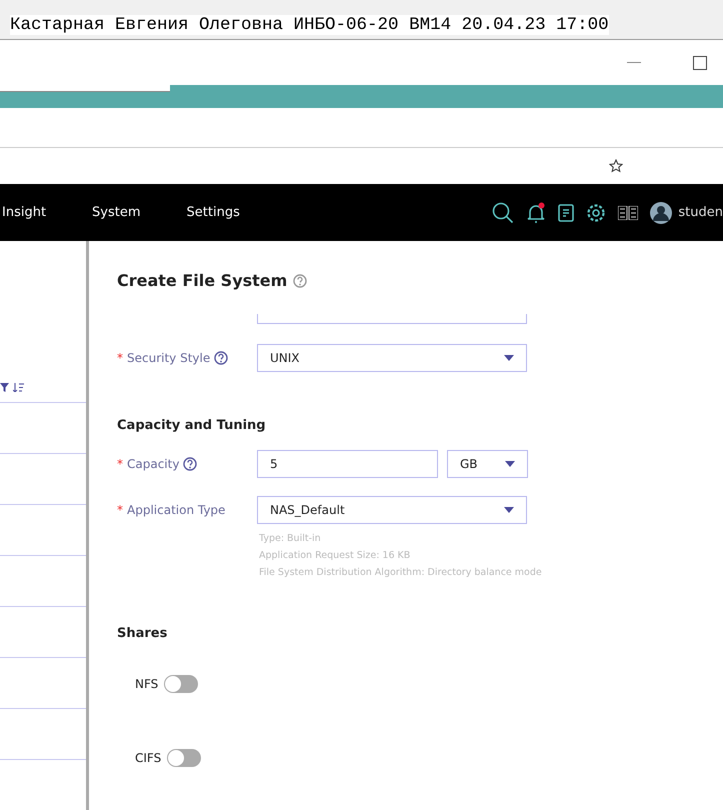  Describe the element at coordinates (392, 319) in the screenshot. I see `storage-pool-field` at that location.